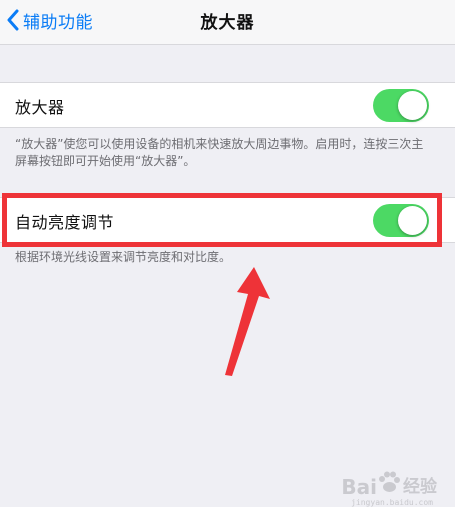  What do you see at coordinates (247, 321) in the screenshot?
I see `arrow-up-icon` at bounding box center [247, 321].